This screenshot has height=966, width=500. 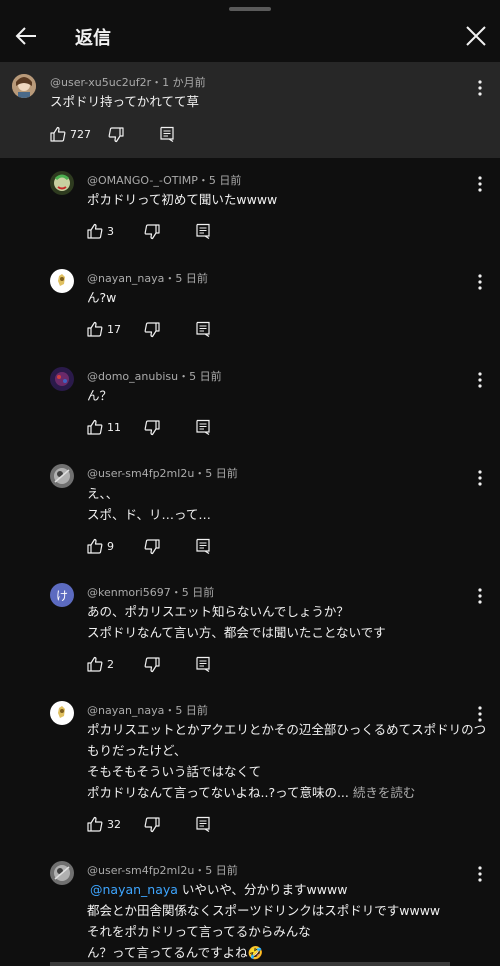 What do you see at coordinates (105, 825) in the screenshot?
I see `like-button: 32` at bounding box center [105, 825].